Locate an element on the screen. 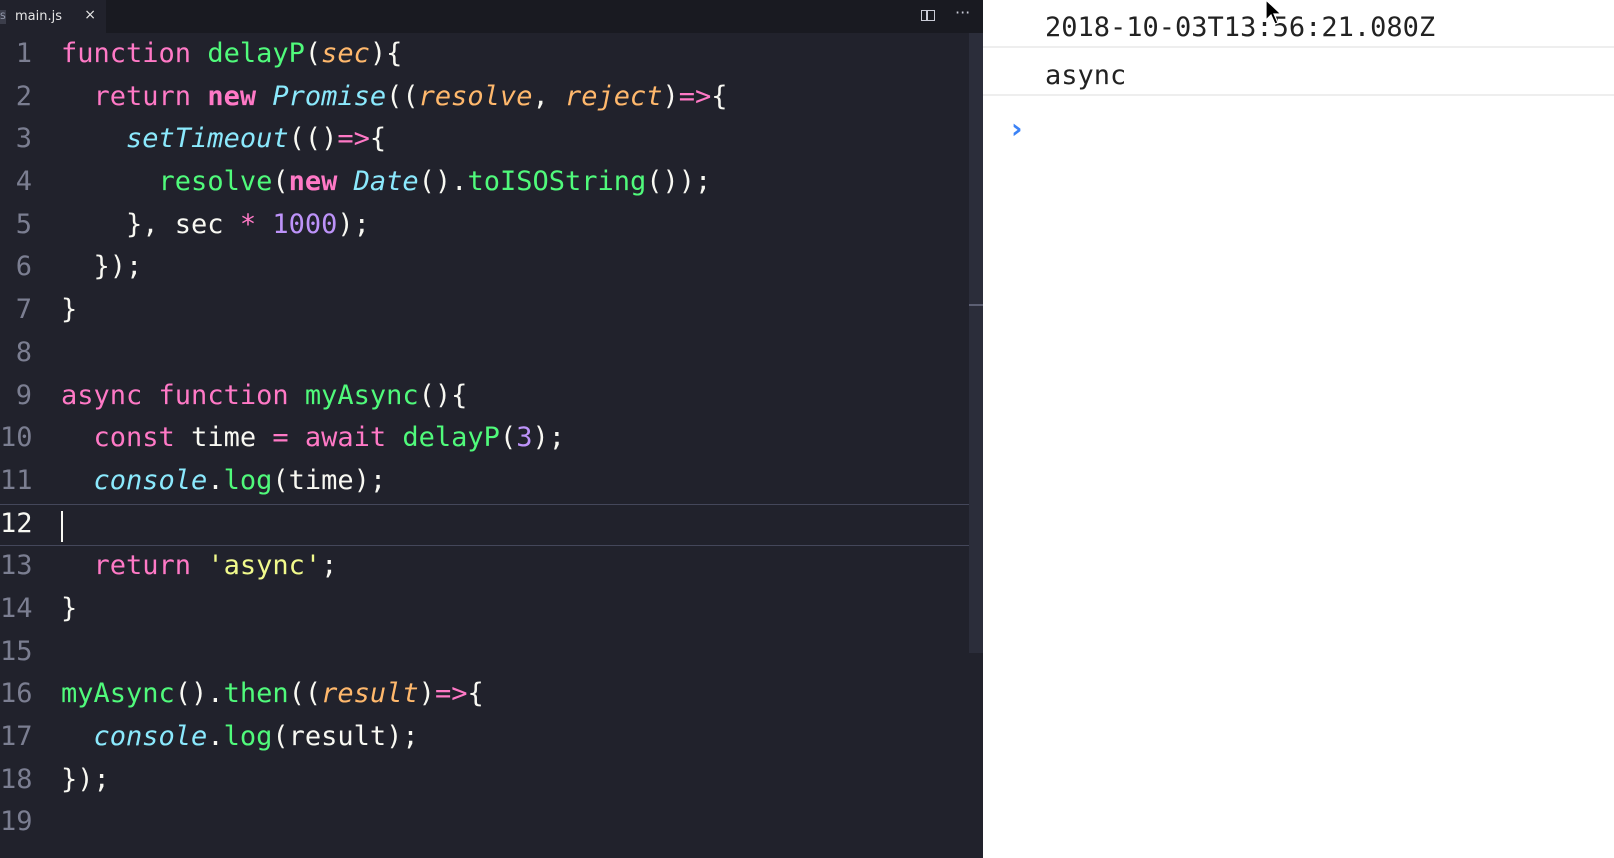 This screenshot has width=1614, height=858. code-line: resolve(new Date().toISOString()); is located at coordinates (507, 182).